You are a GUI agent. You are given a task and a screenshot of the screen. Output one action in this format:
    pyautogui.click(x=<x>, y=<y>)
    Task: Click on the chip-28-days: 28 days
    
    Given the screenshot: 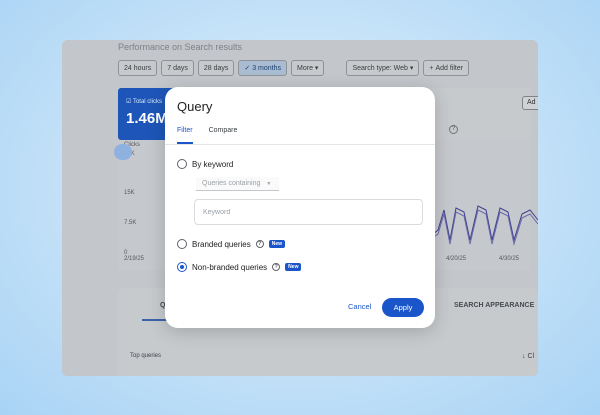 What is the action you would take?
    pyautogui.click(x=216, y=68)
    